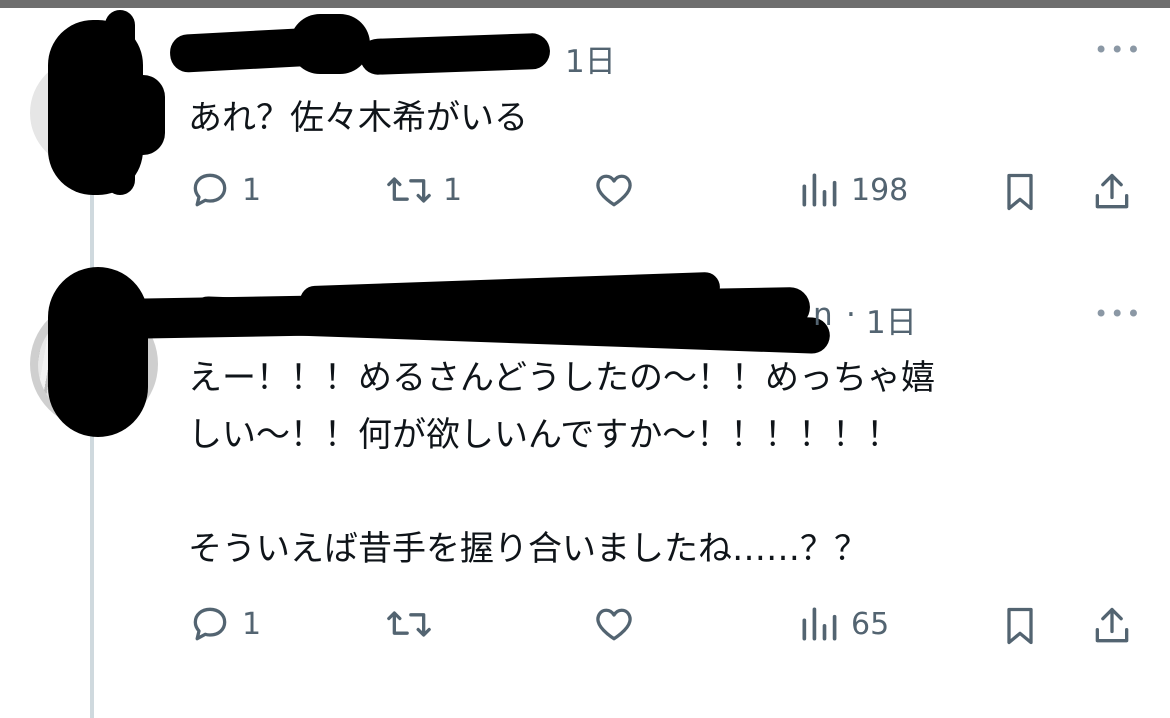 The image size is (1170, 718). I want to click on views-button: 198, so click(852, 190).